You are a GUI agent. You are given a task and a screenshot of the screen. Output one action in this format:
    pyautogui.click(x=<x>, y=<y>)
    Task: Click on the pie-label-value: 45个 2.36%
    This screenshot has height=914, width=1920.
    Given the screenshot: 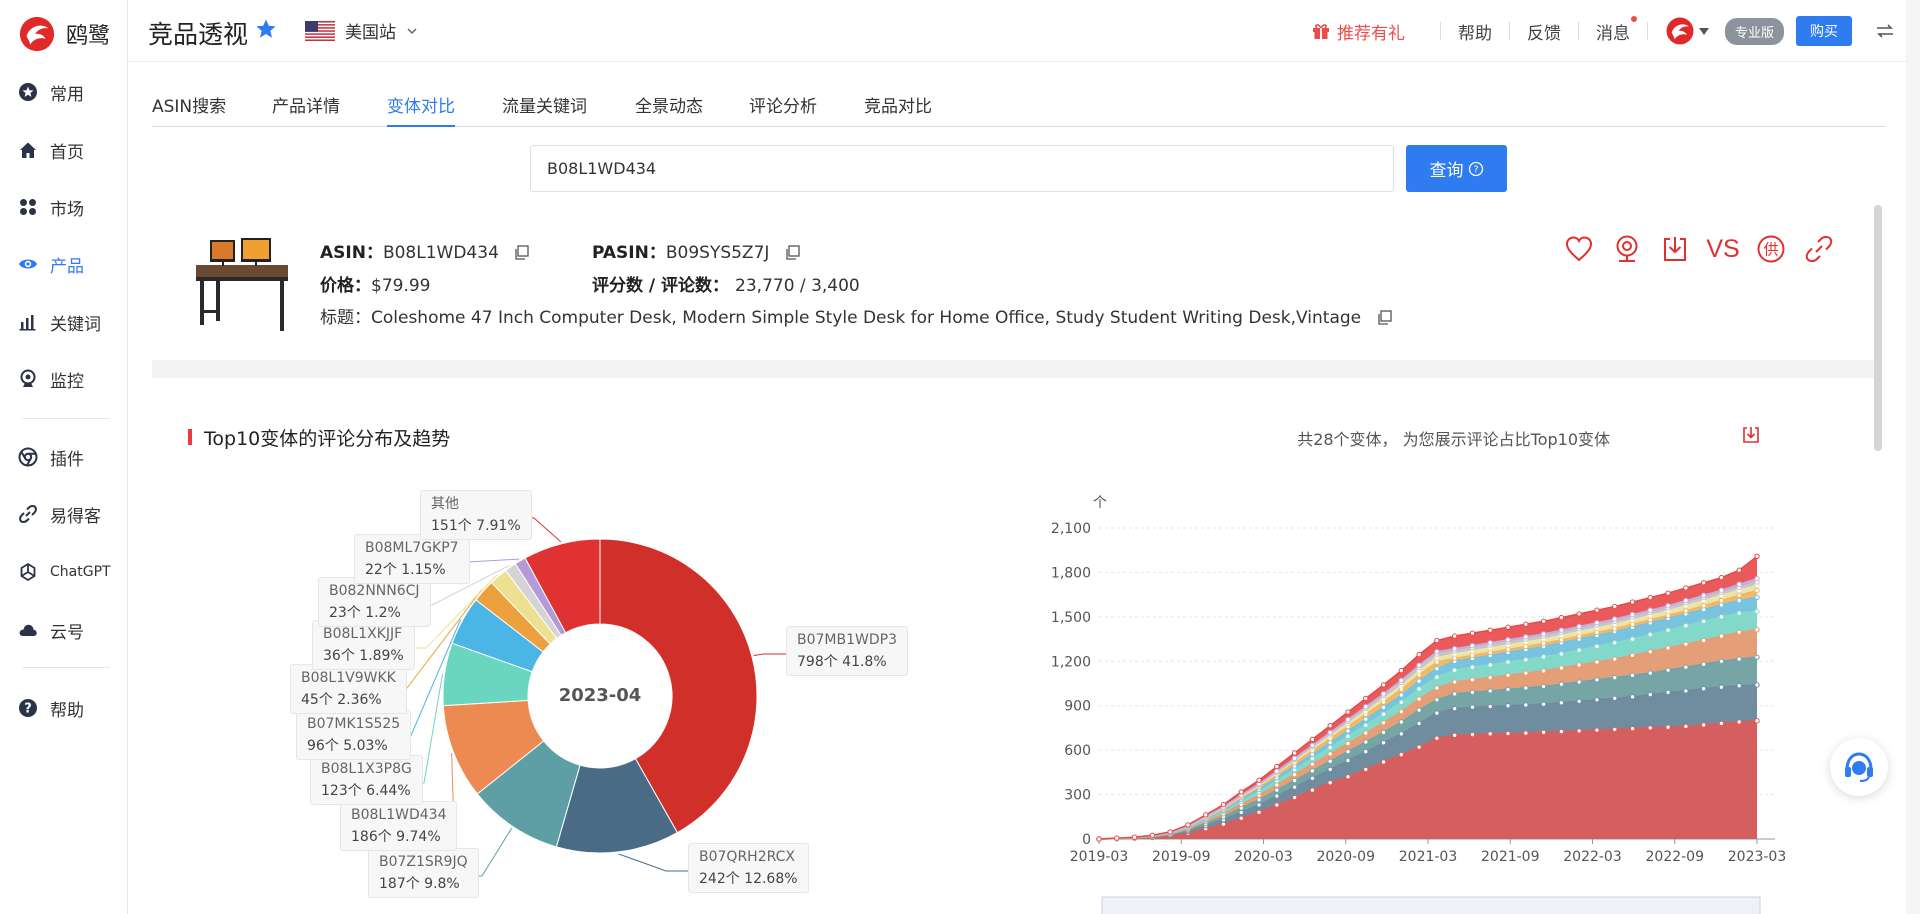 What is the action you would take?
    pyautogui.click(x=341, y=700)
    